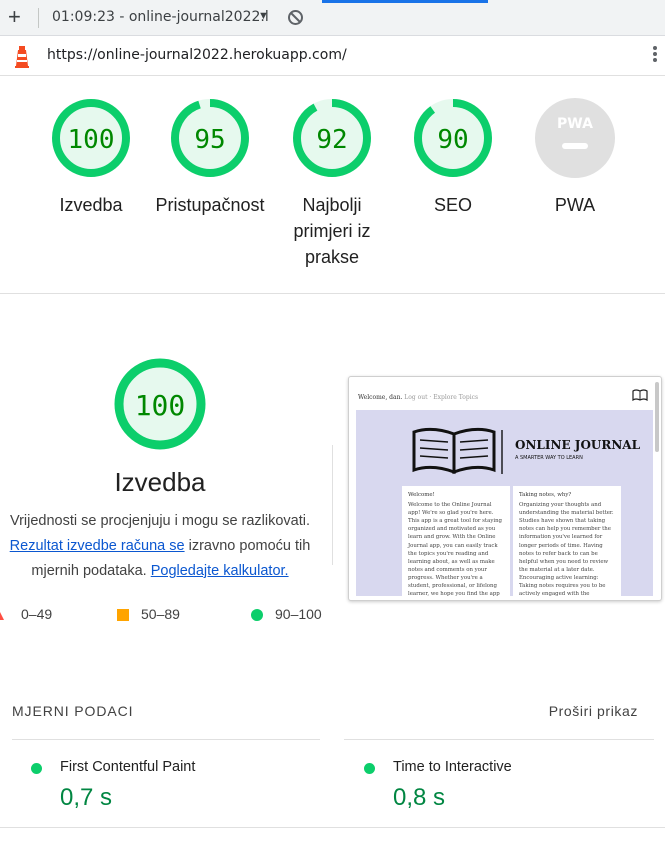  I want to click on triangle-icon, so click(2, 616).